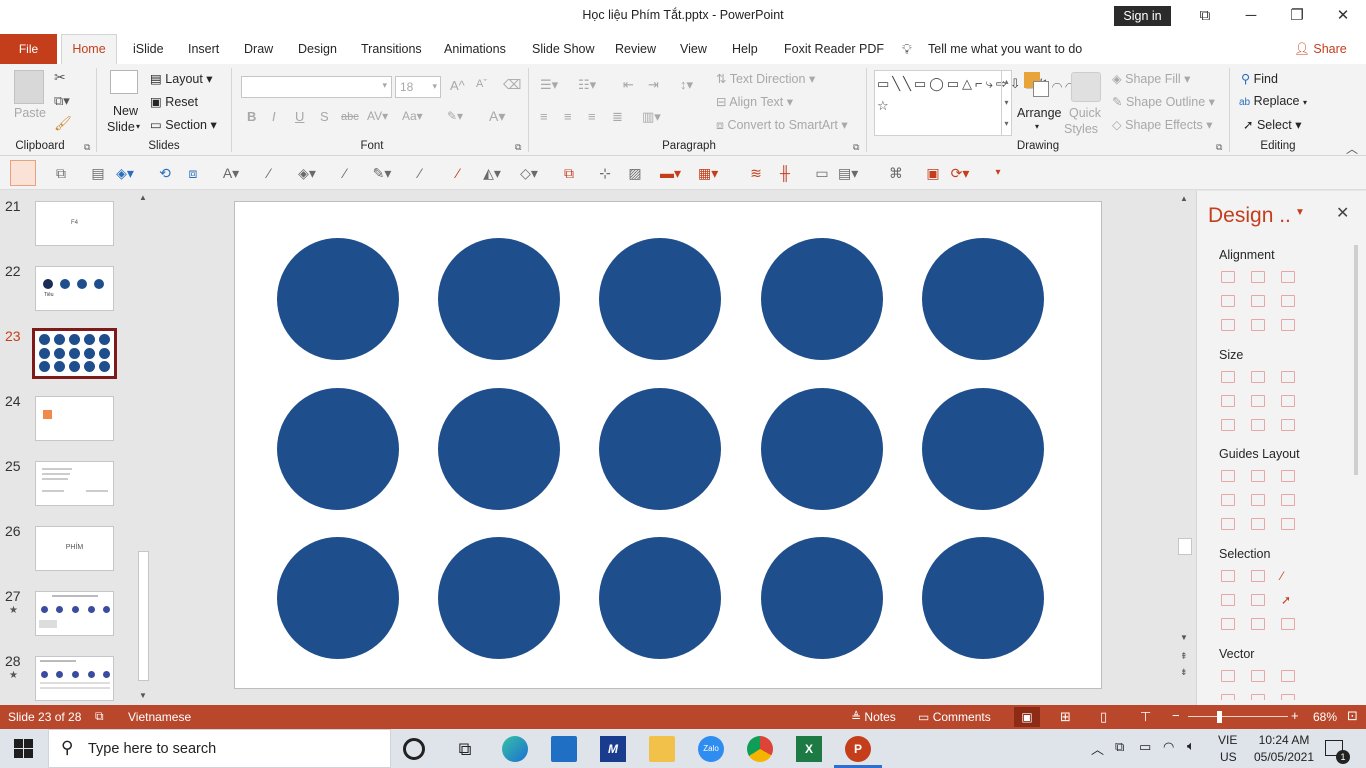  Describe the element at coordinates (1288, 600) in the screenshot. I see `design-tool-icon: ➚` at that location.